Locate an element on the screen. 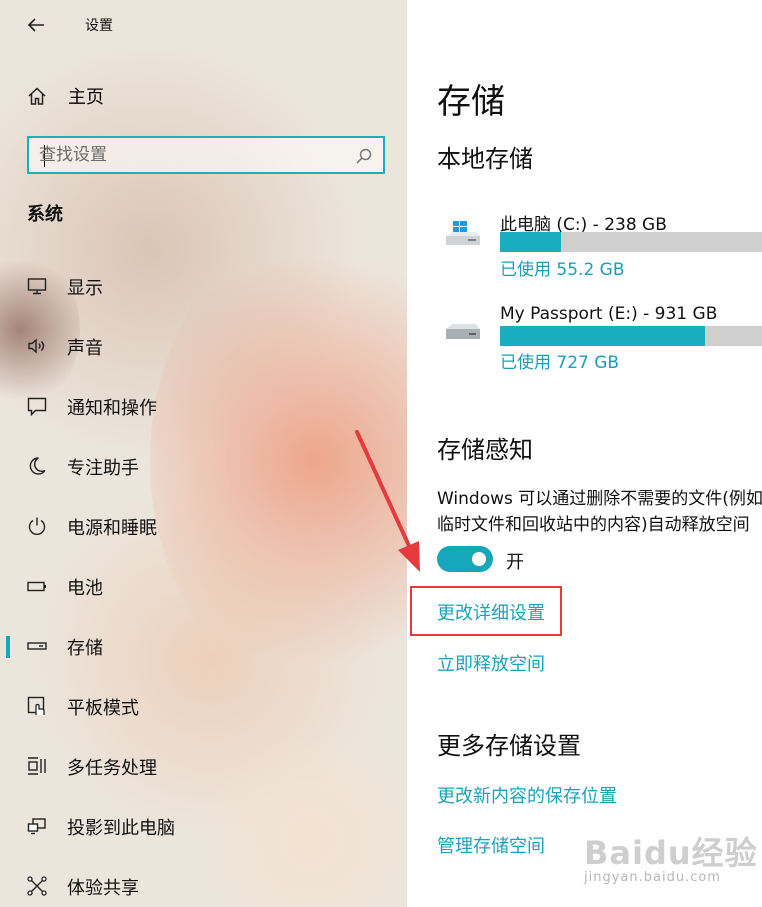 This screenshot has width=762, height=907. sidebar-item-tablet-mode: 平板模式 is located at coordinates (203, 706).